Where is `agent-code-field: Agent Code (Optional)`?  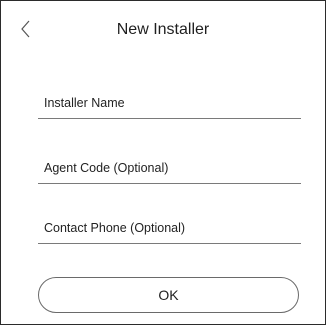
agent-code-field: Agent Code (Optional) is located at coordinates (169, 172).